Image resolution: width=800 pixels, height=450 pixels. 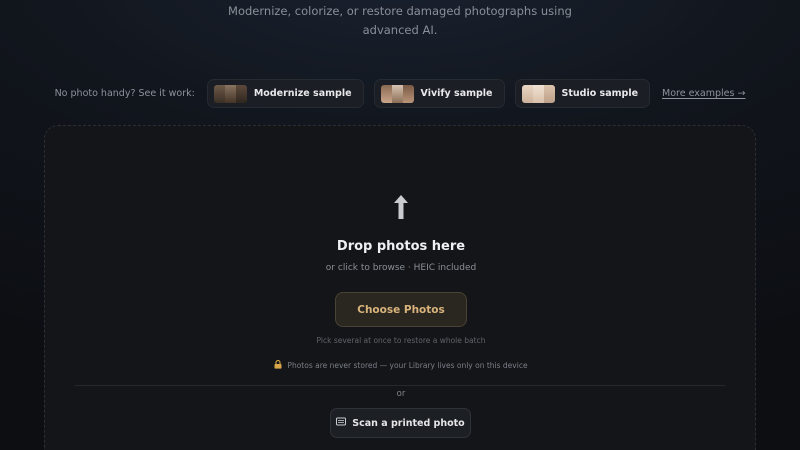 I want to click on studio-sample-button: Studio sample, so click(x=582, y=93).